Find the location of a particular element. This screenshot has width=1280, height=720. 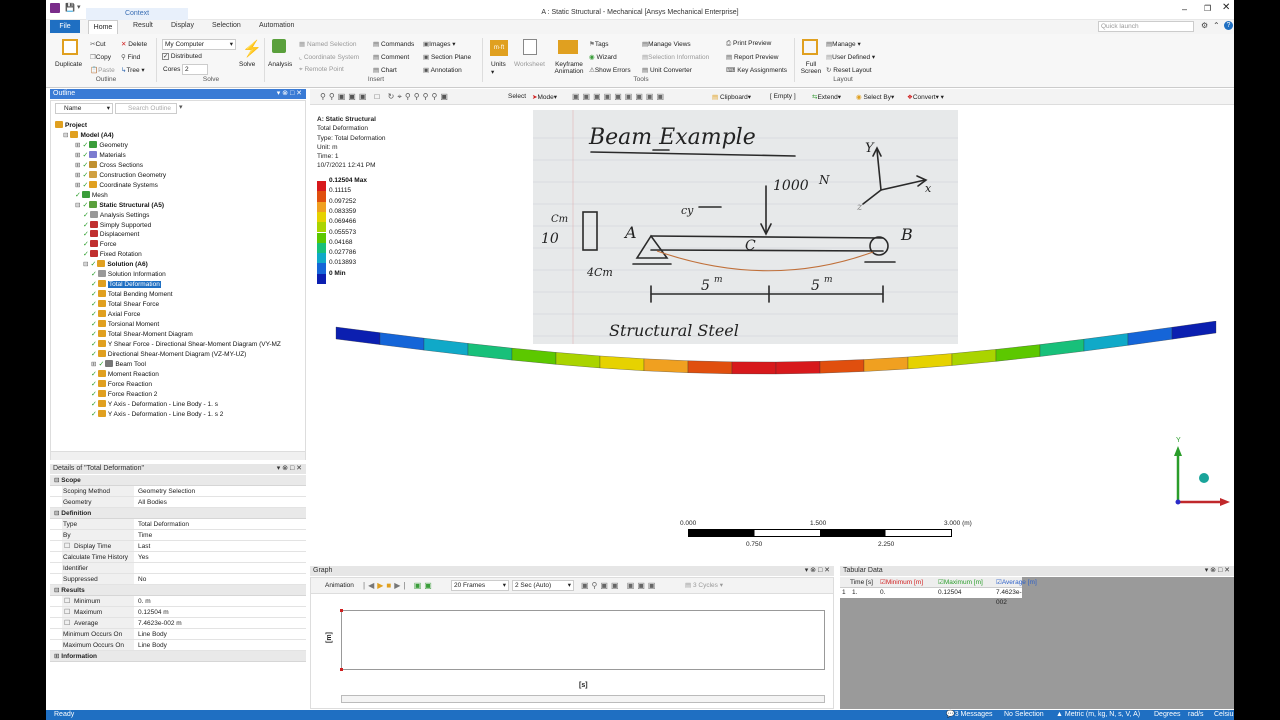

tree-item-simply-supported: ✓ Simply Supported is located at coordinates (117, 224).